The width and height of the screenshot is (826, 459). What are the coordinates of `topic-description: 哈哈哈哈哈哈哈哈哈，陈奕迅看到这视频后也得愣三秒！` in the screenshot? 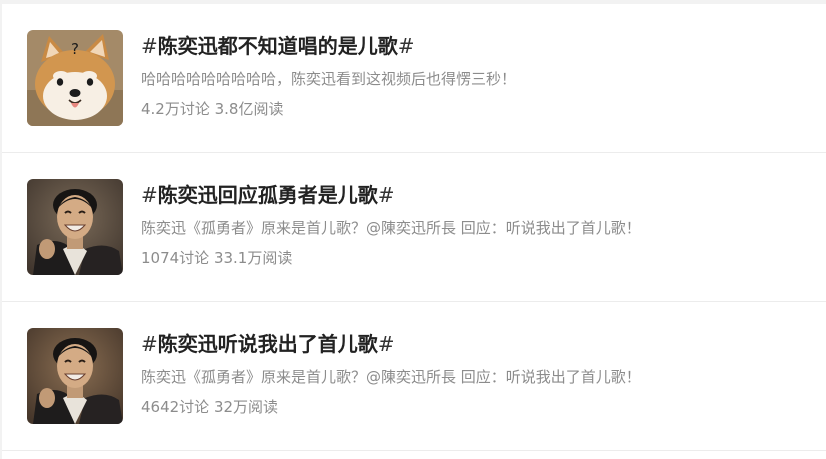 It's located at (329, 79).